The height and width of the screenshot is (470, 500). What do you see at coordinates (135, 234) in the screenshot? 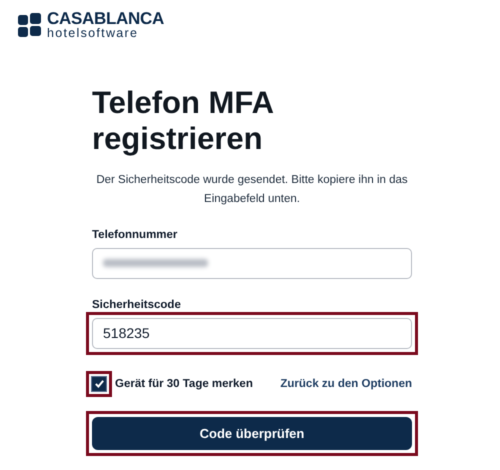
I see `field-label: Telefonnummer` at bounding box center [135, 234].